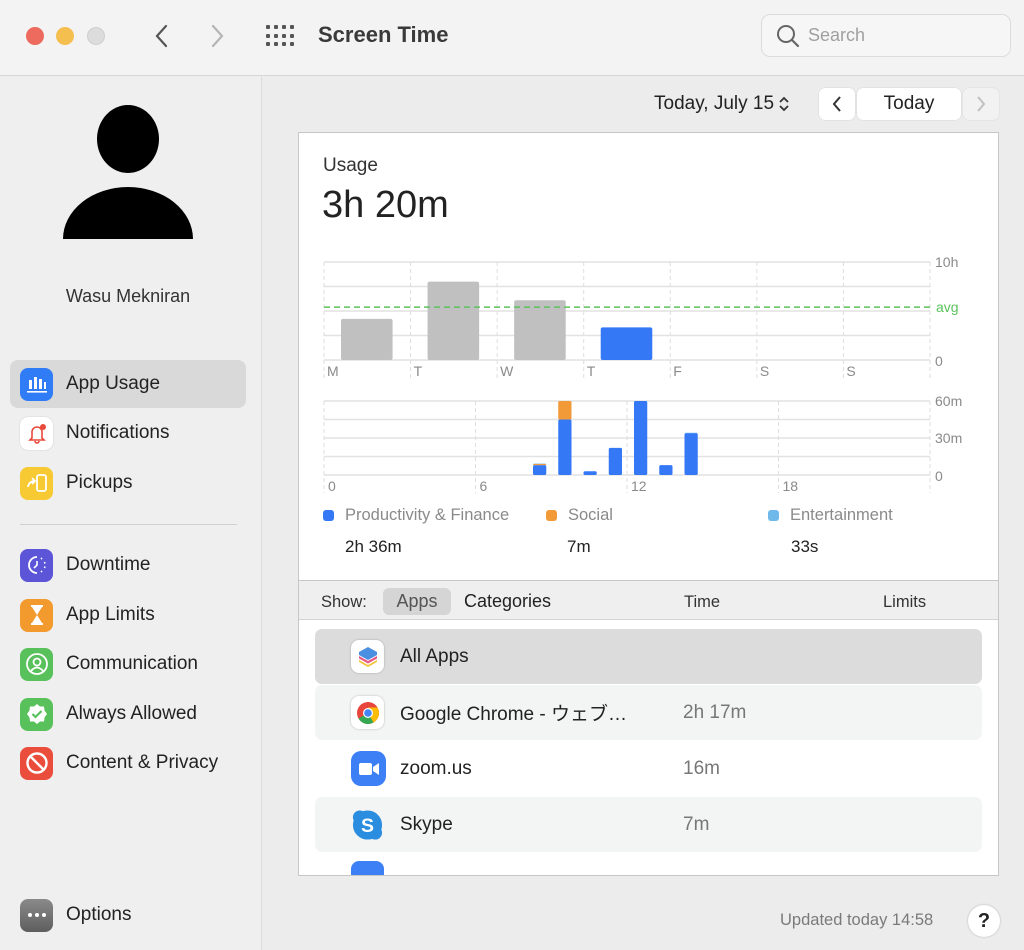 The width and height of the screenshot is (1024, 950). What do you see at coordinates (579, 515) in the screenshot?
I see `legend-social: Social` at bounding box center [579, 515].